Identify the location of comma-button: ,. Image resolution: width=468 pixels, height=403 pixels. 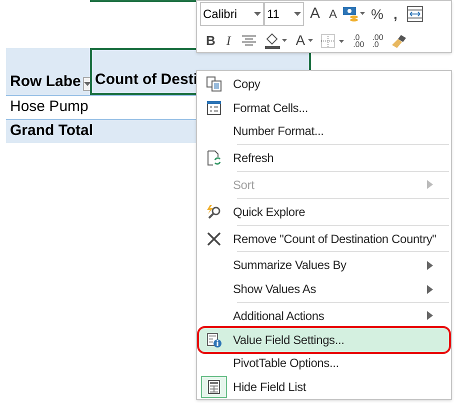
(395, 14).